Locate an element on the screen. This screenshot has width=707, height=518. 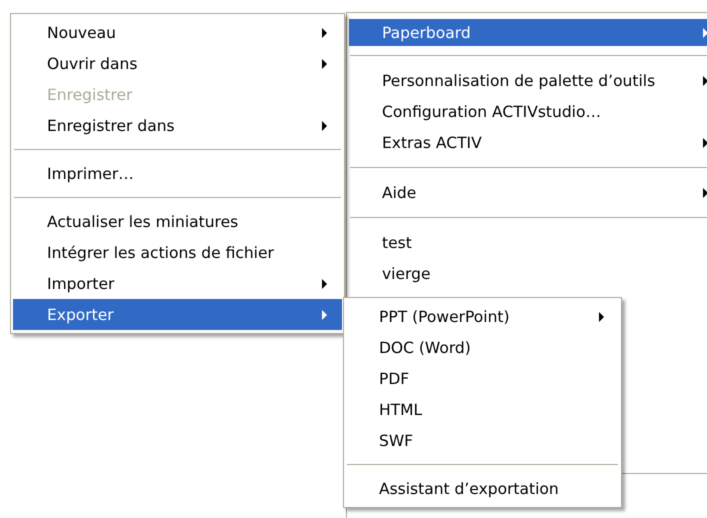
menu-item: PPT (PowerPoint) is located at coordinates (482, 316).